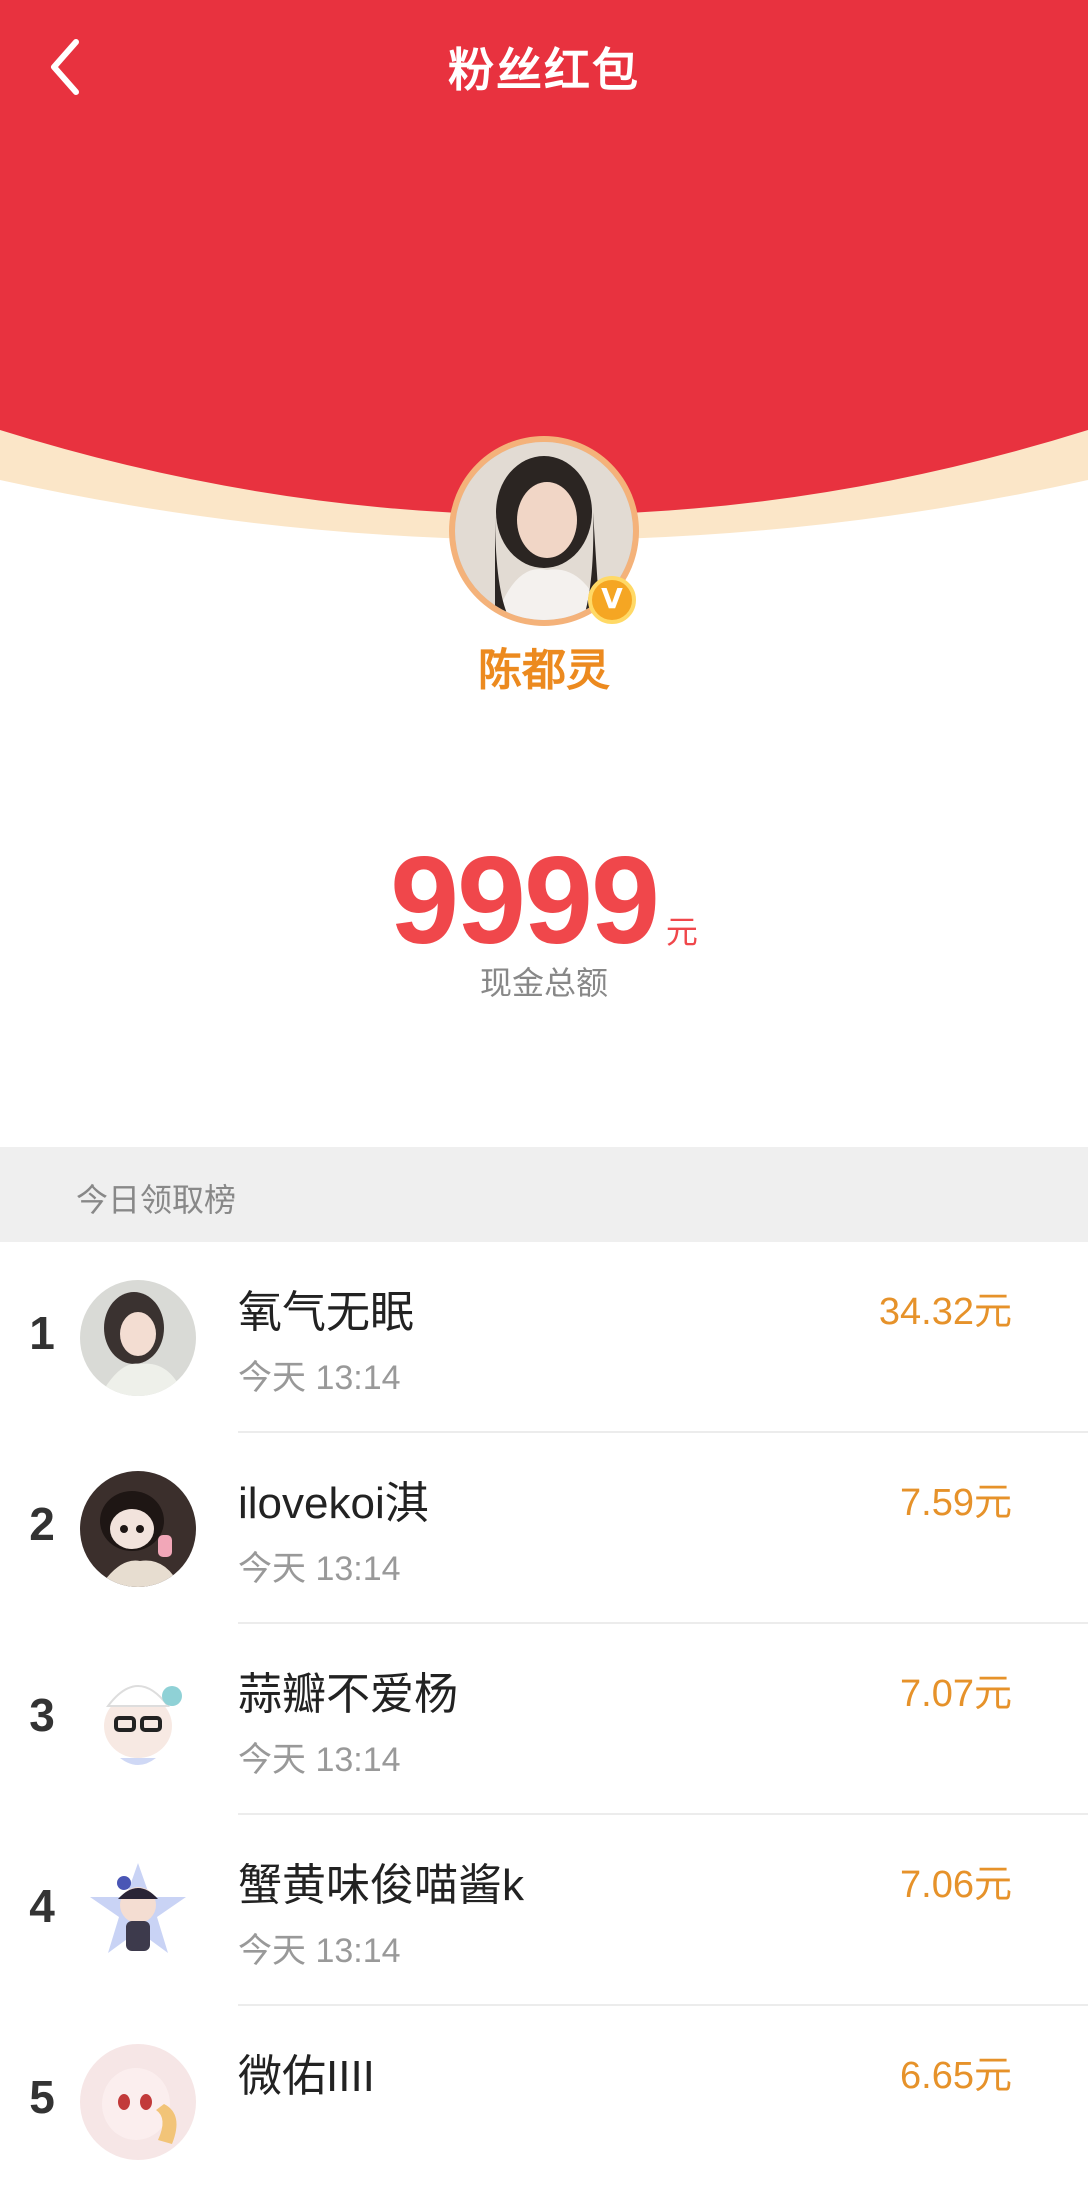 Image resolution: width=1088 pixels, height=2197 pixels. I want to click on user-name: ilovekoi淇, so click(333, 1503).